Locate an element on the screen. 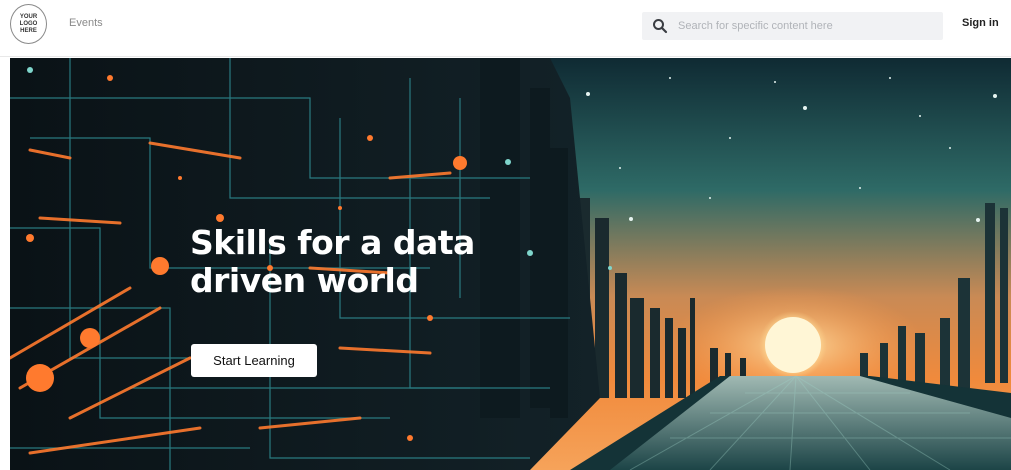  hero-headline-line-2: driven world is located at coordinates (304, 280).